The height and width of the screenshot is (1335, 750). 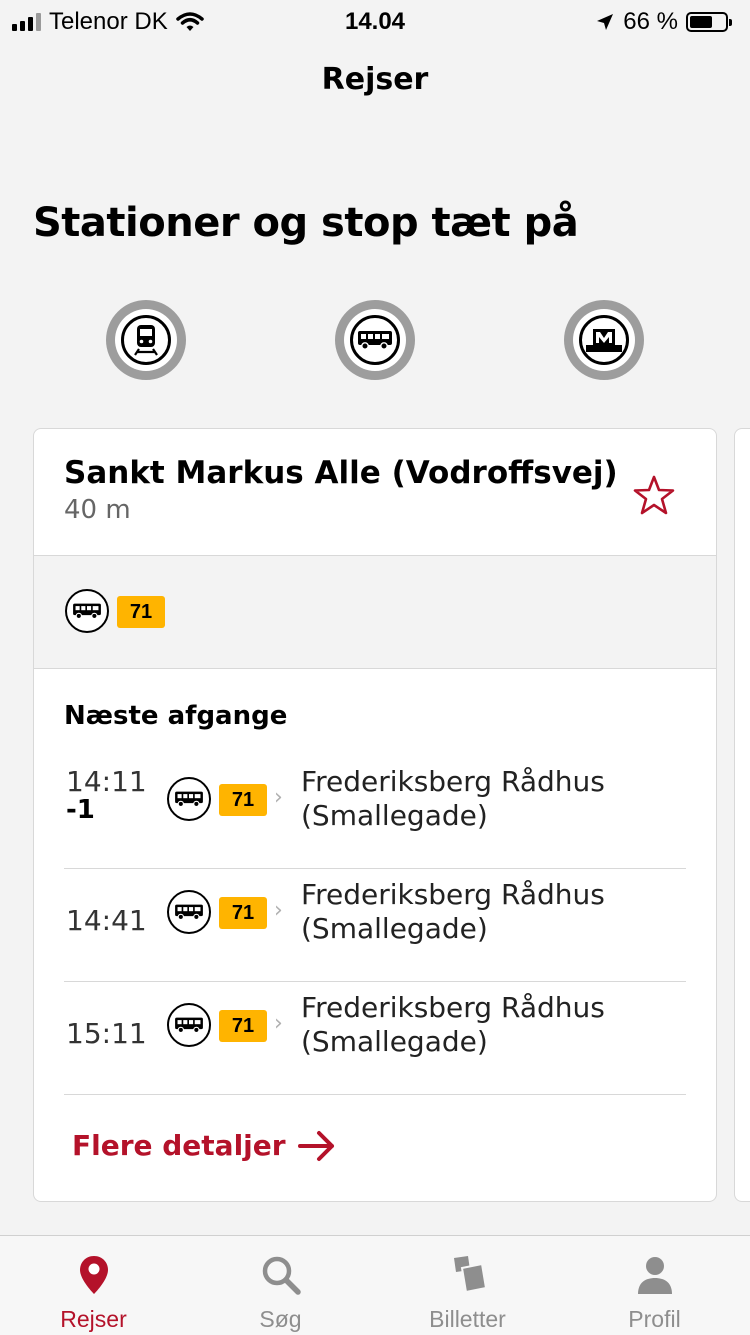 What do you see at coordinates (306, 223) in the screenshot?
I see `nearby-heading: Stationer og stop tæt på` at bounding box center [306, 223].